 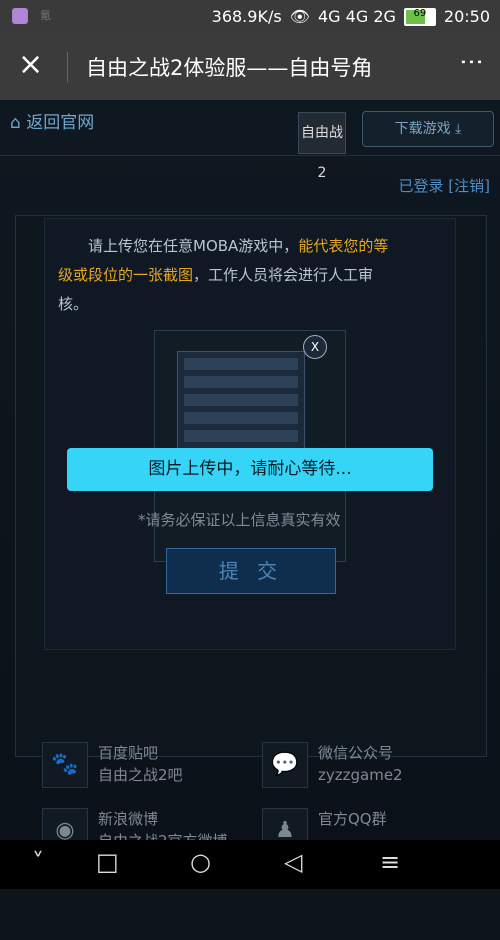 I want to click on recent-apps-button: □, so click(x=107, y=862).